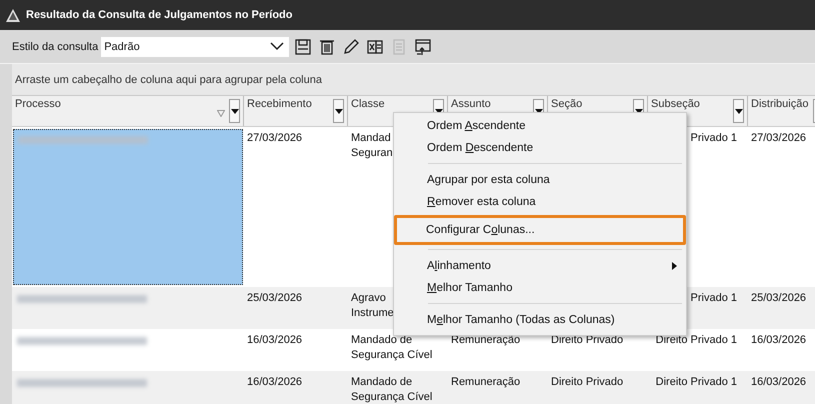 This screenshot has width=815, height=404. Describe the element at coordinates (302, 46) in the screenshot. I see `floppy-icon` at that location.